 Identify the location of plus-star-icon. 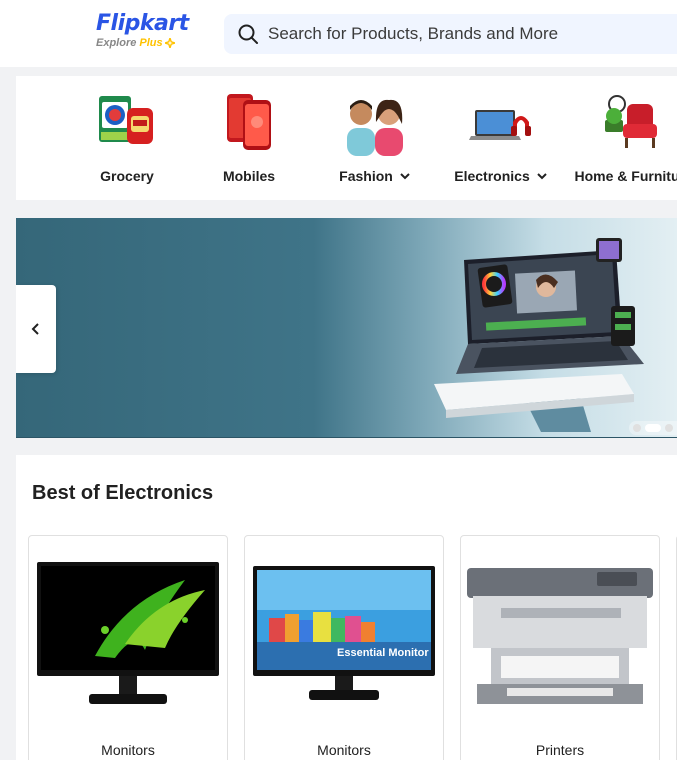
(169, 43).